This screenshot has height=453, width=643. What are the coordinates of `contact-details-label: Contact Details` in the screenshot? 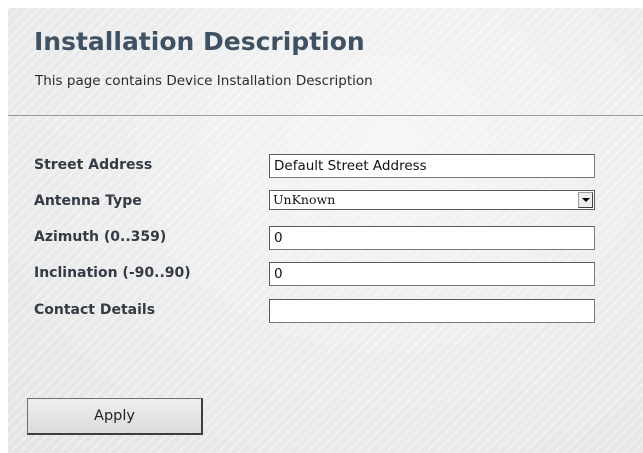 It's located at (95, 310).